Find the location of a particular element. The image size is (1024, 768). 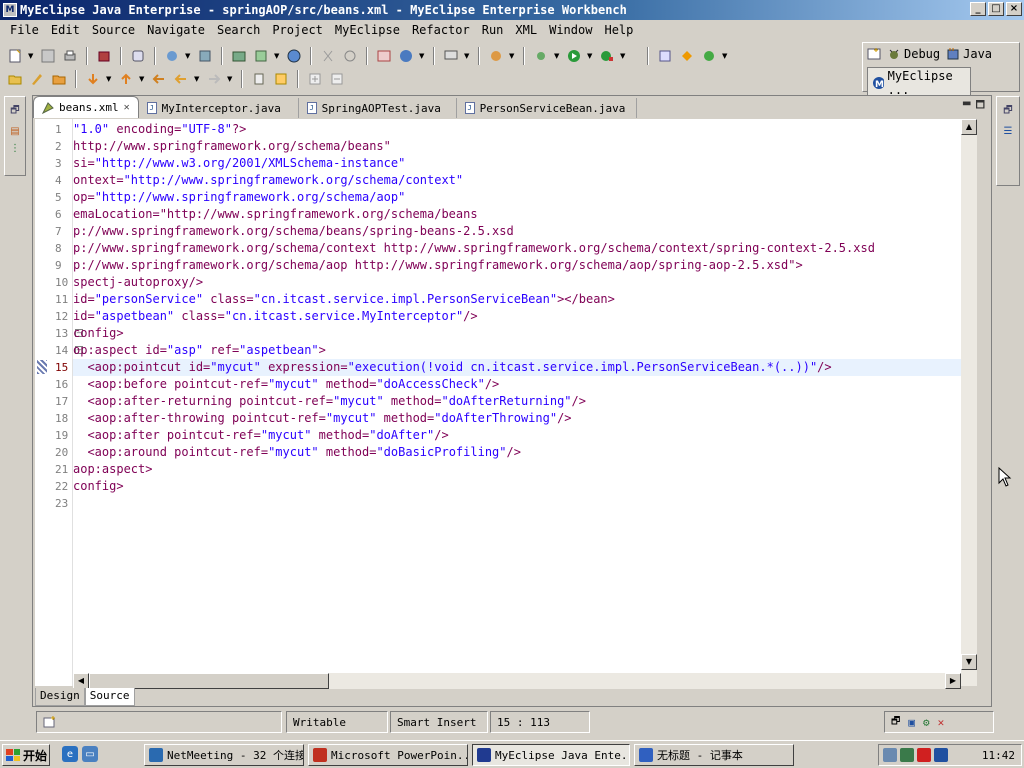

volume-icon is located at coordinates (907, 755).